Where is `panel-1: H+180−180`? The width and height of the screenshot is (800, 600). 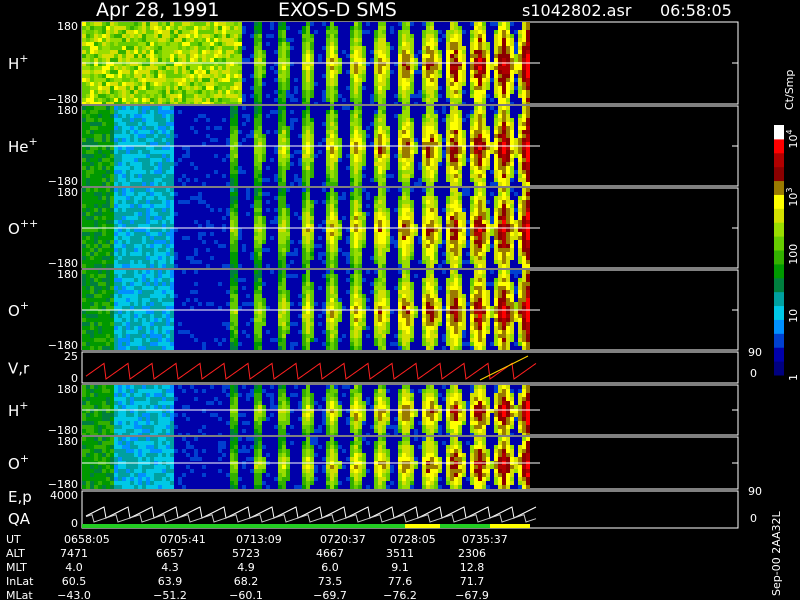 panel-1: H+180−180 is located at coordinates (373, 63).